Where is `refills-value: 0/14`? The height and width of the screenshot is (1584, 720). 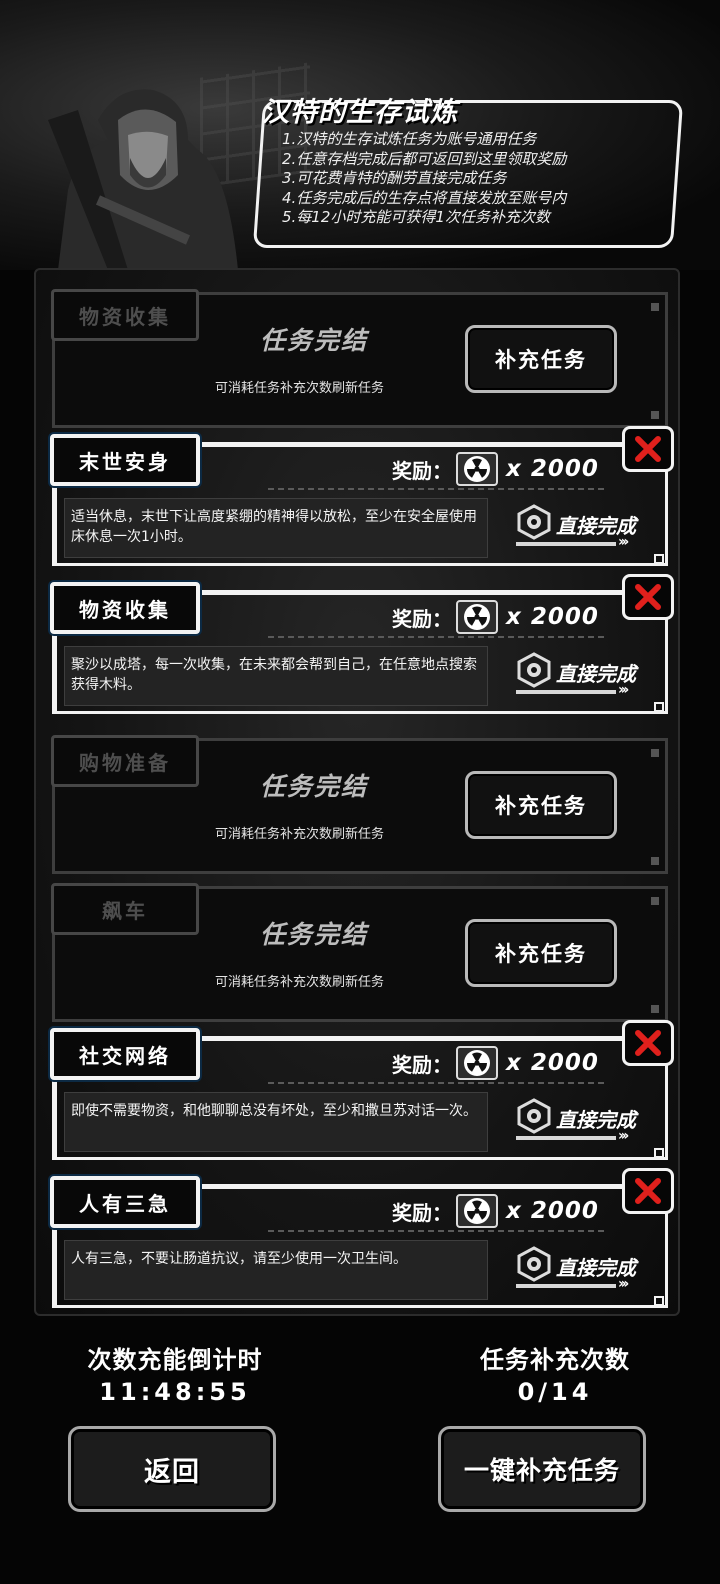 refills-value: 0/14 is located at coordinates (555, 1392).